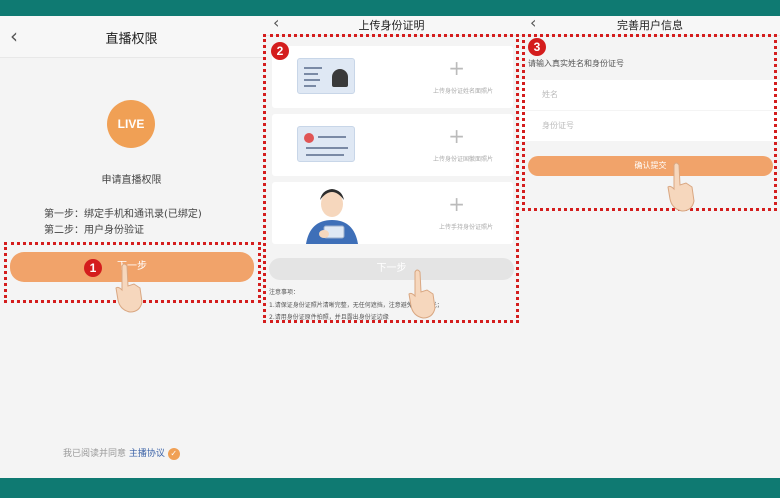  What do you see at coordinates (93, 268) in the screenshot?
I see `annotation-number-1: 1` at bounding box center [93, 268].